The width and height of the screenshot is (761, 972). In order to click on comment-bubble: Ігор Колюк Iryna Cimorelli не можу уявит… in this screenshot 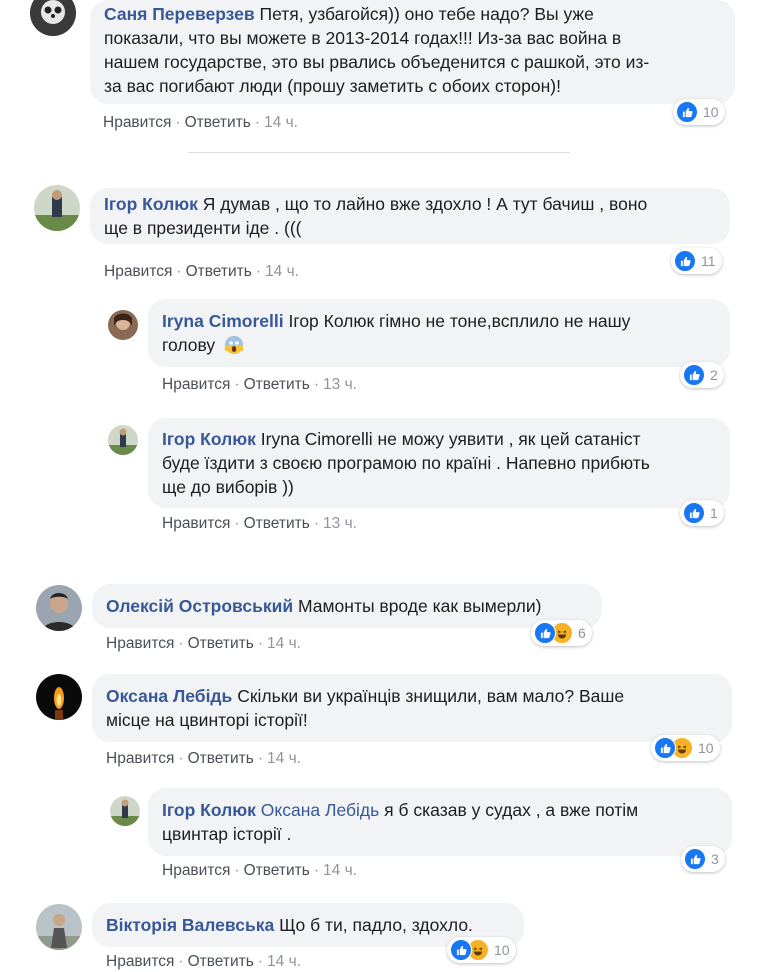, I will do `click(439, 463)`.